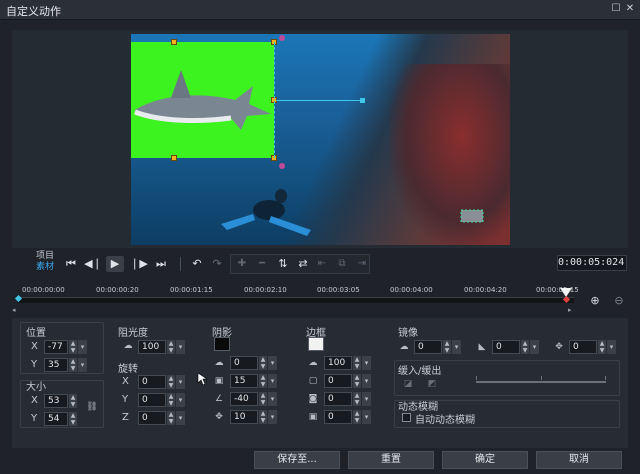  I want to click on rotation-y-dropdown: ▾, so click(180, 400).